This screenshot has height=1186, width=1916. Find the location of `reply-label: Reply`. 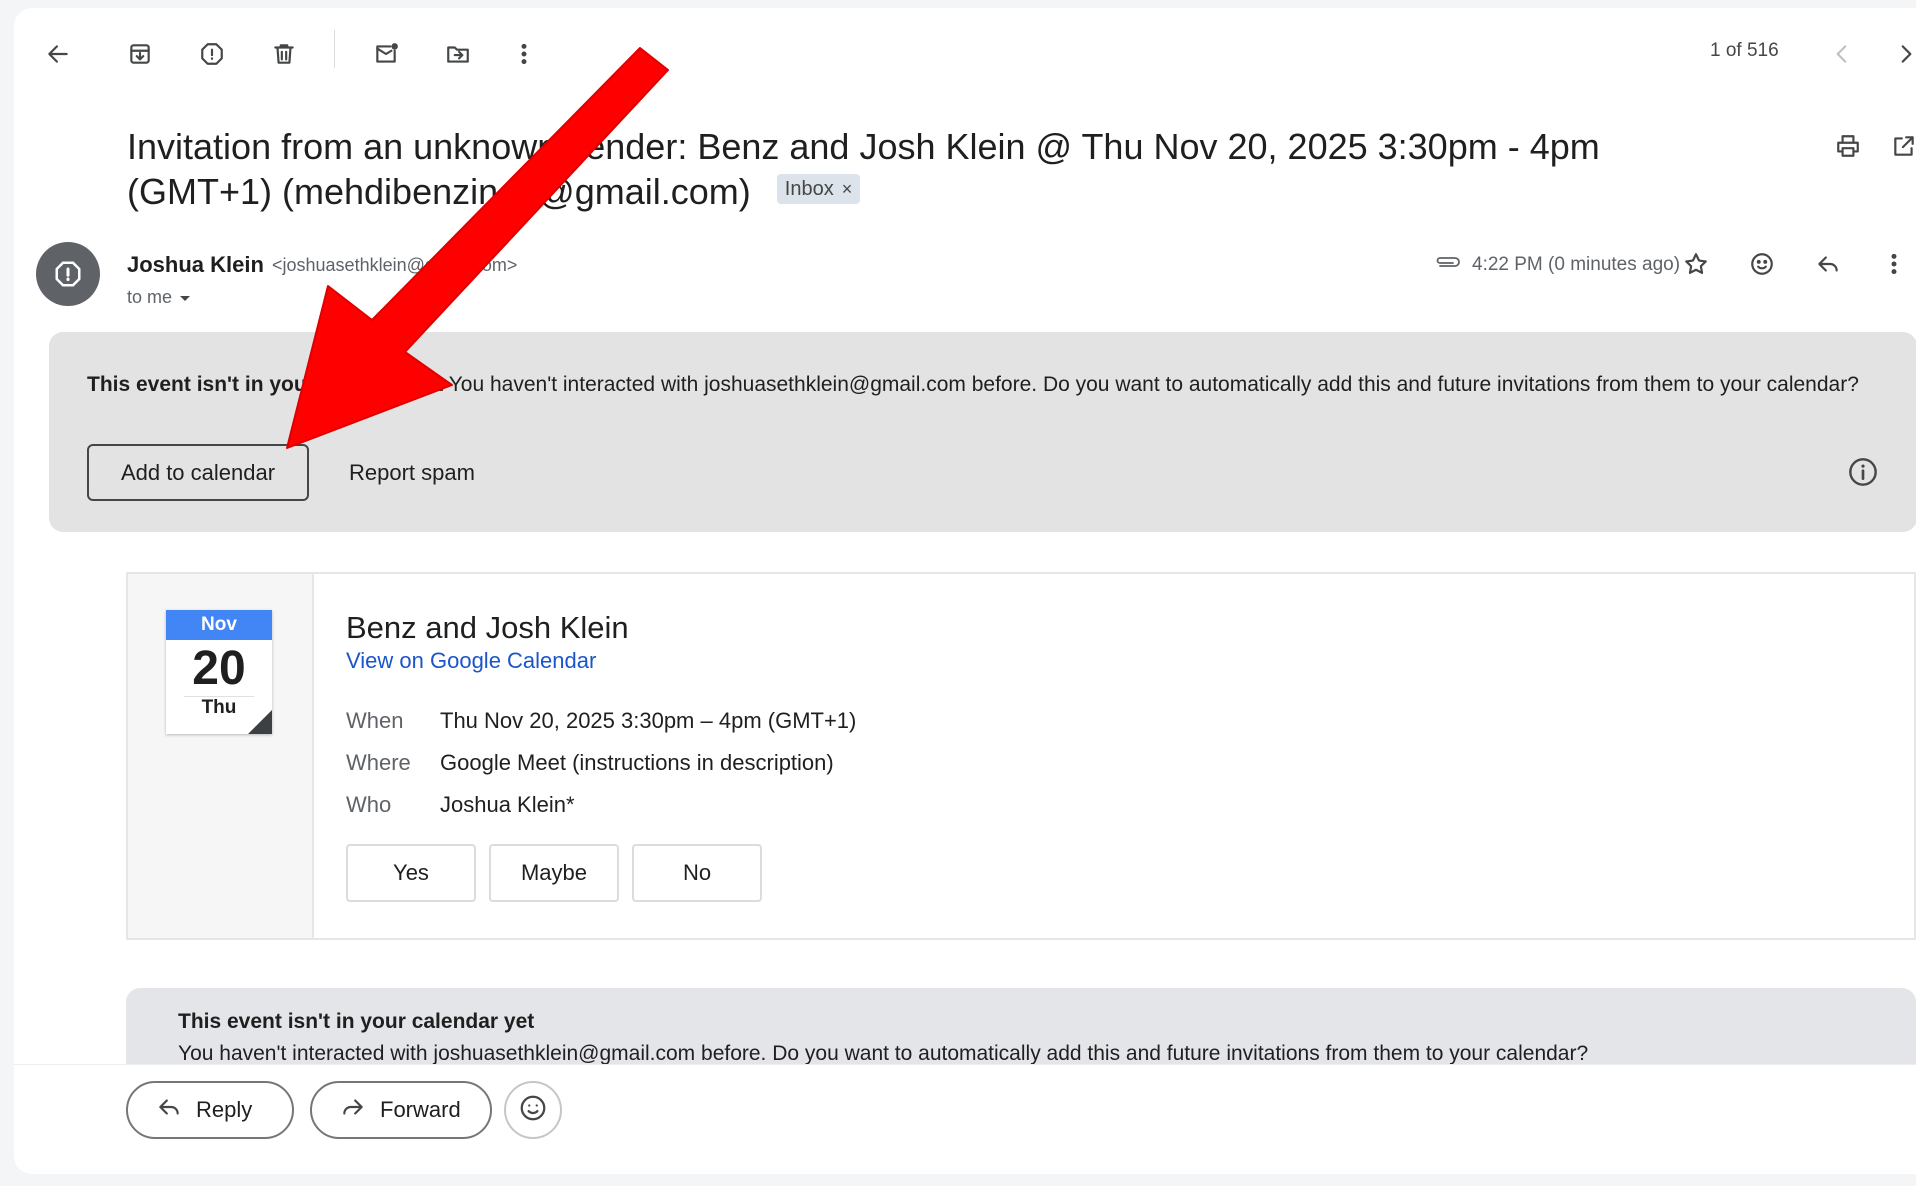

reply-label: Reply is located at coordinates (224, 1109).